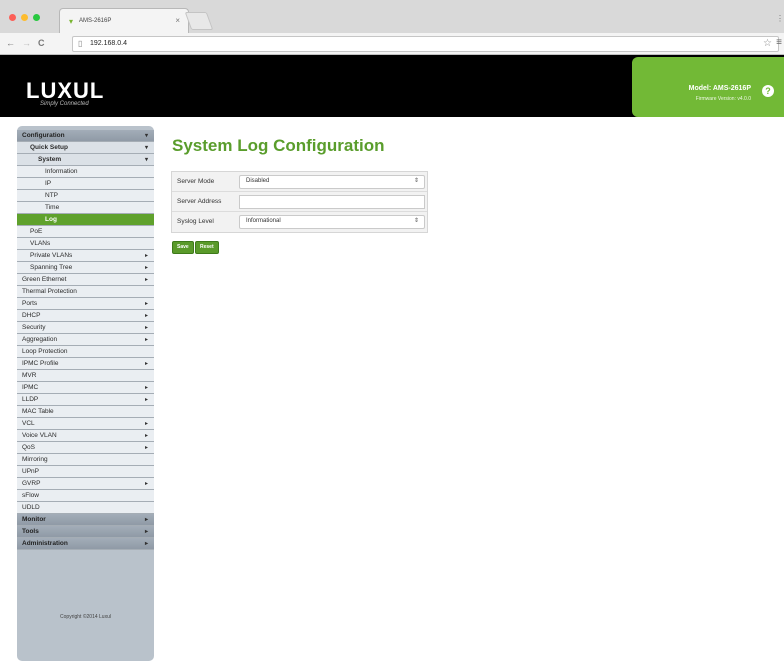 The height and width of the screenshot is (665, 784). I want to click on browser-menu-icon: ≡, so click(779, 42).